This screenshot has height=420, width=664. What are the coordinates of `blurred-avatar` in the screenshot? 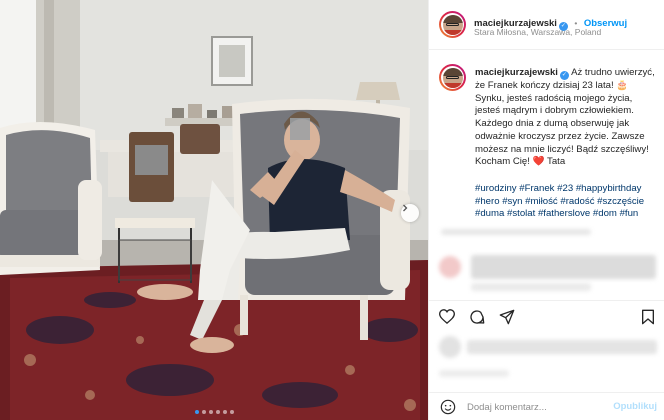 It's located at (450, 267).